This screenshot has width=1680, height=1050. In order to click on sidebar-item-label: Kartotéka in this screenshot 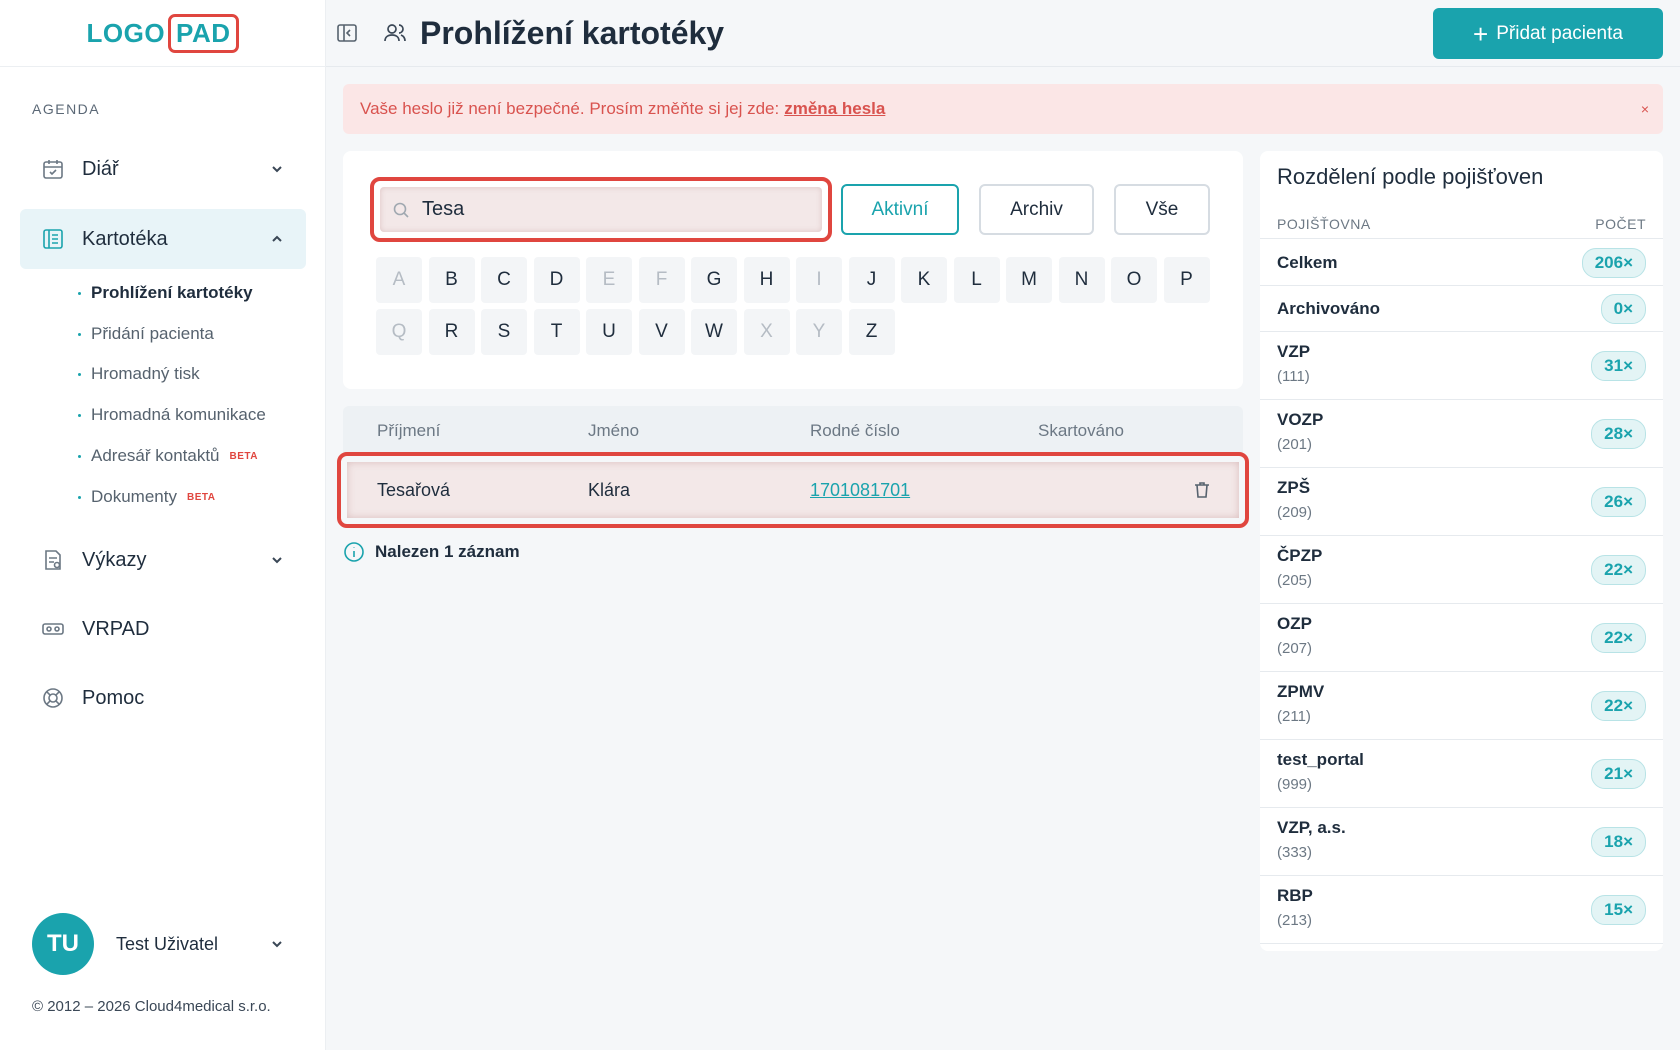, I will do `click(125, 238)`.